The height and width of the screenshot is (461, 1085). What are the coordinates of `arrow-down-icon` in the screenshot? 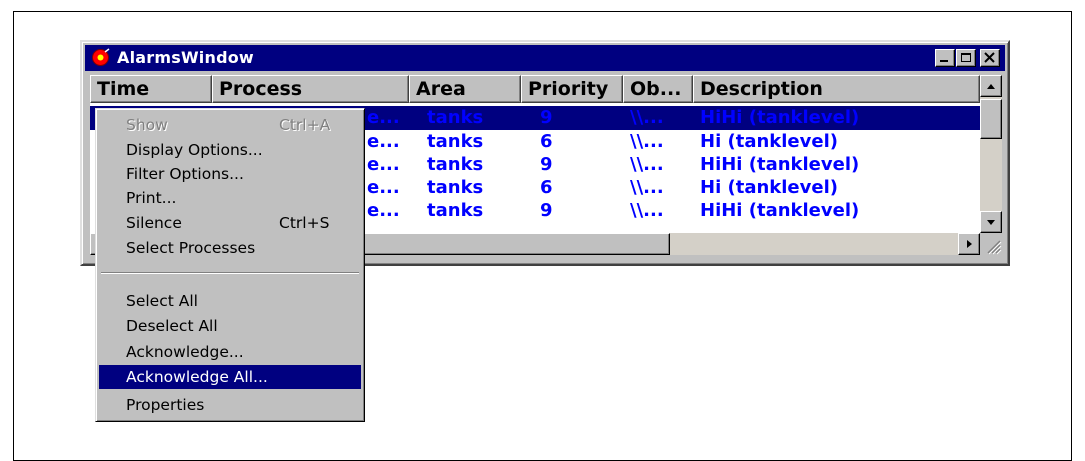 It's located at (991, 222).